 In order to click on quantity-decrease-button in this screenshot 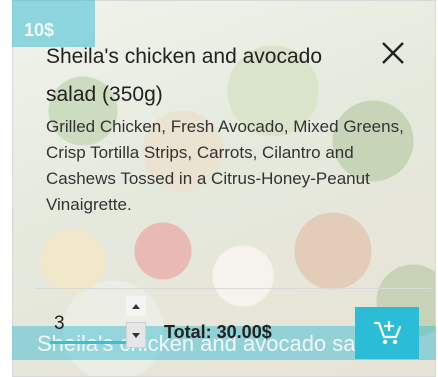, I will do `click(136, 335)`.